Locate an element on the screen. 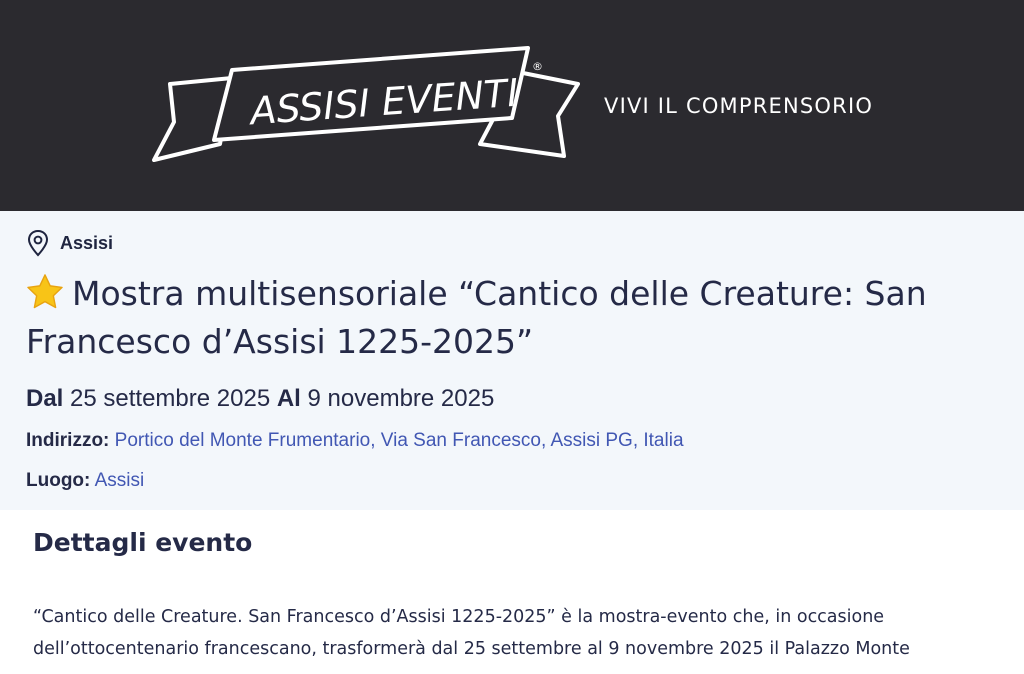 This screenshot has width=1024, height=674. place-label: Luogo: is located at coordinates (58, 480).